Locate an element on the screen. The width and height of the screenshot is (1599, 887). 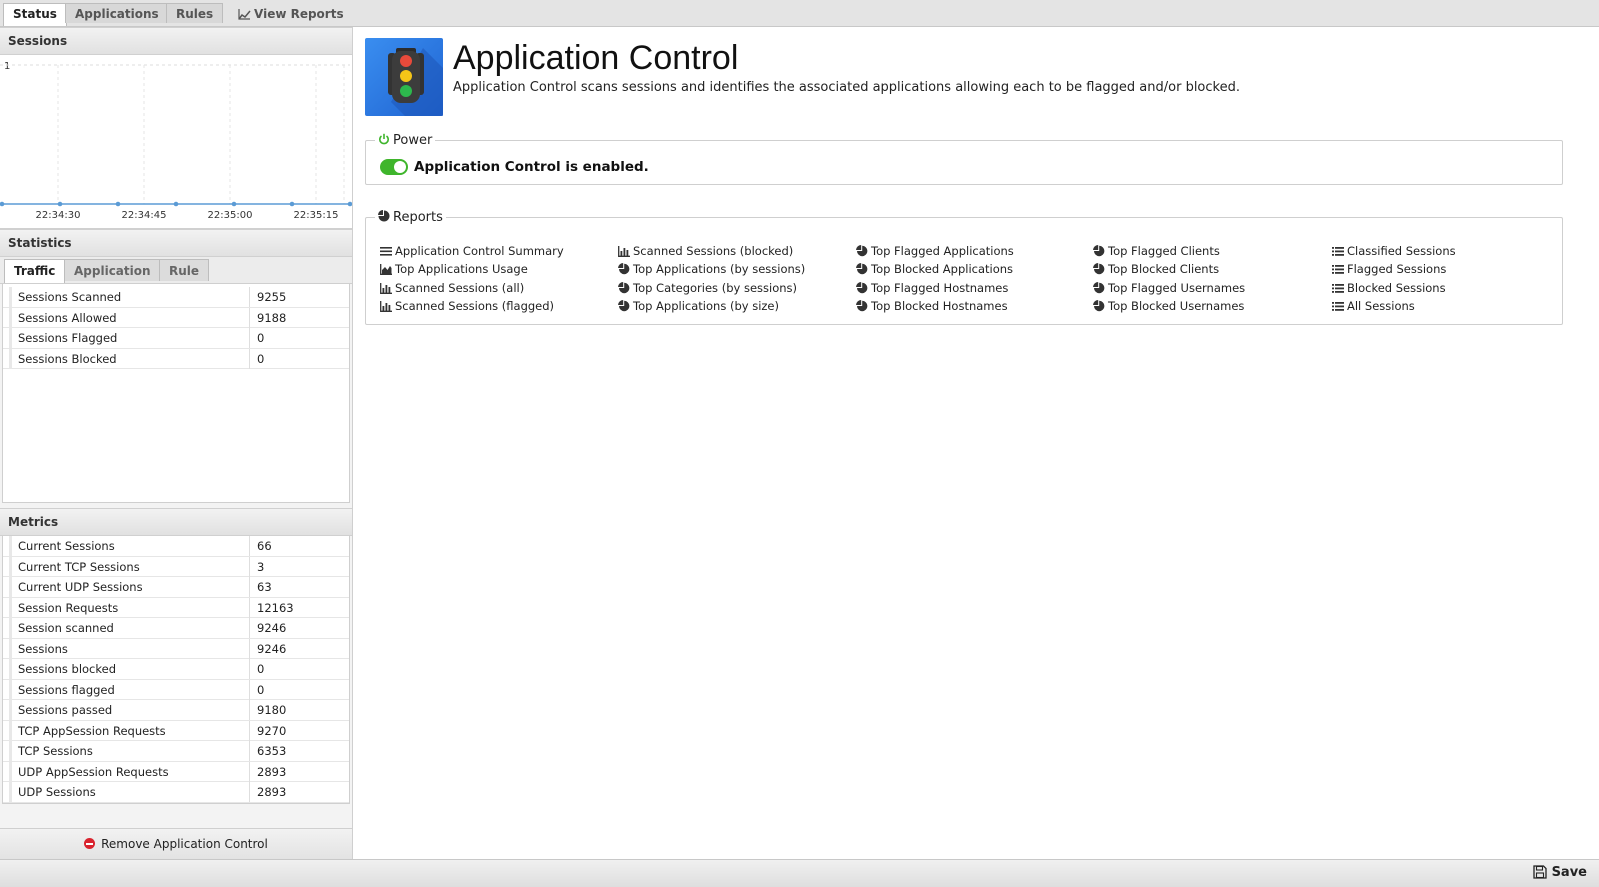
report-link-label: Top Flagged Applications is located at coordinates (942, 251).